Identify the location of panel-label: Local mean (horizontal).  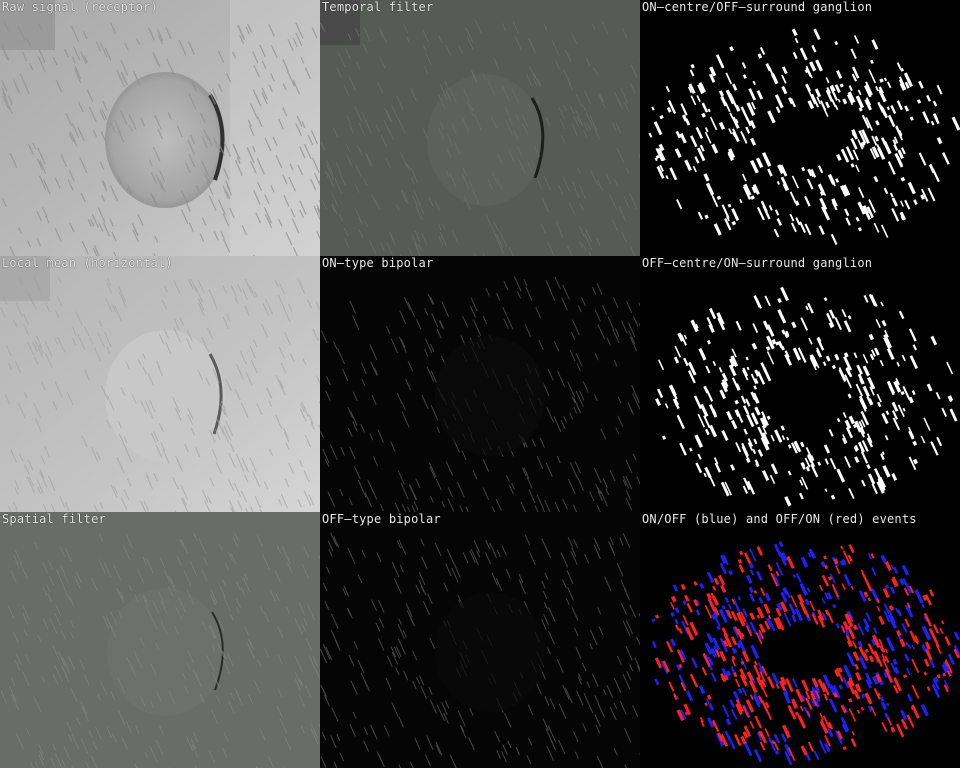
(87, 263).